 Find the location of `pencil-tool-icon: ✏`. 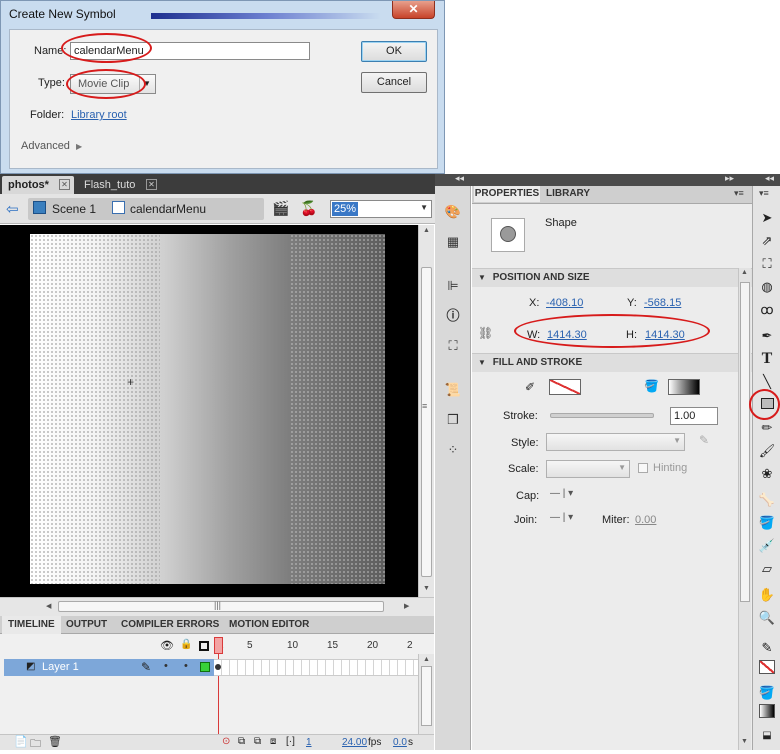

pencil-tool-icon: ✏ is located at coordinates (767, 428).